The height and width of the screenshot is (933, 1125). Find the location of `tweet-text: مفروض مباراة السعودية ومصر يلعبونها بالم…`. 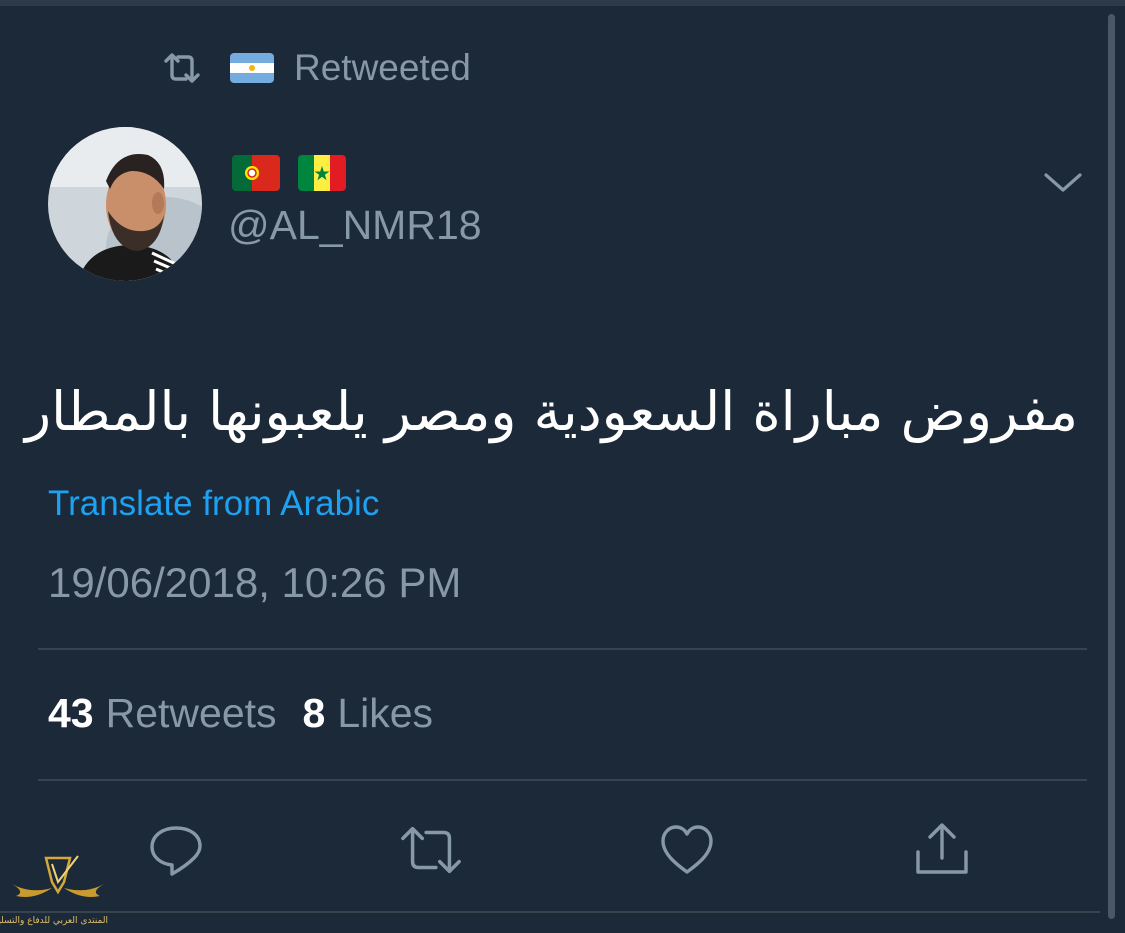

tweet-text: مفروض مباراة السعودية ومصر يلعبونها بالم… is located at coordinates (551, 411).